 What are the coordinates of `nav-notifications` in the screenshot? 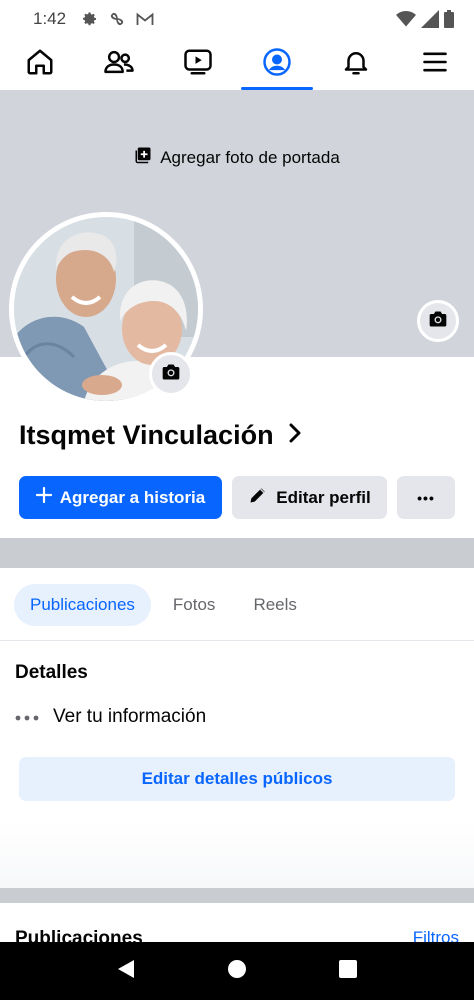 It's located at (356, 64).